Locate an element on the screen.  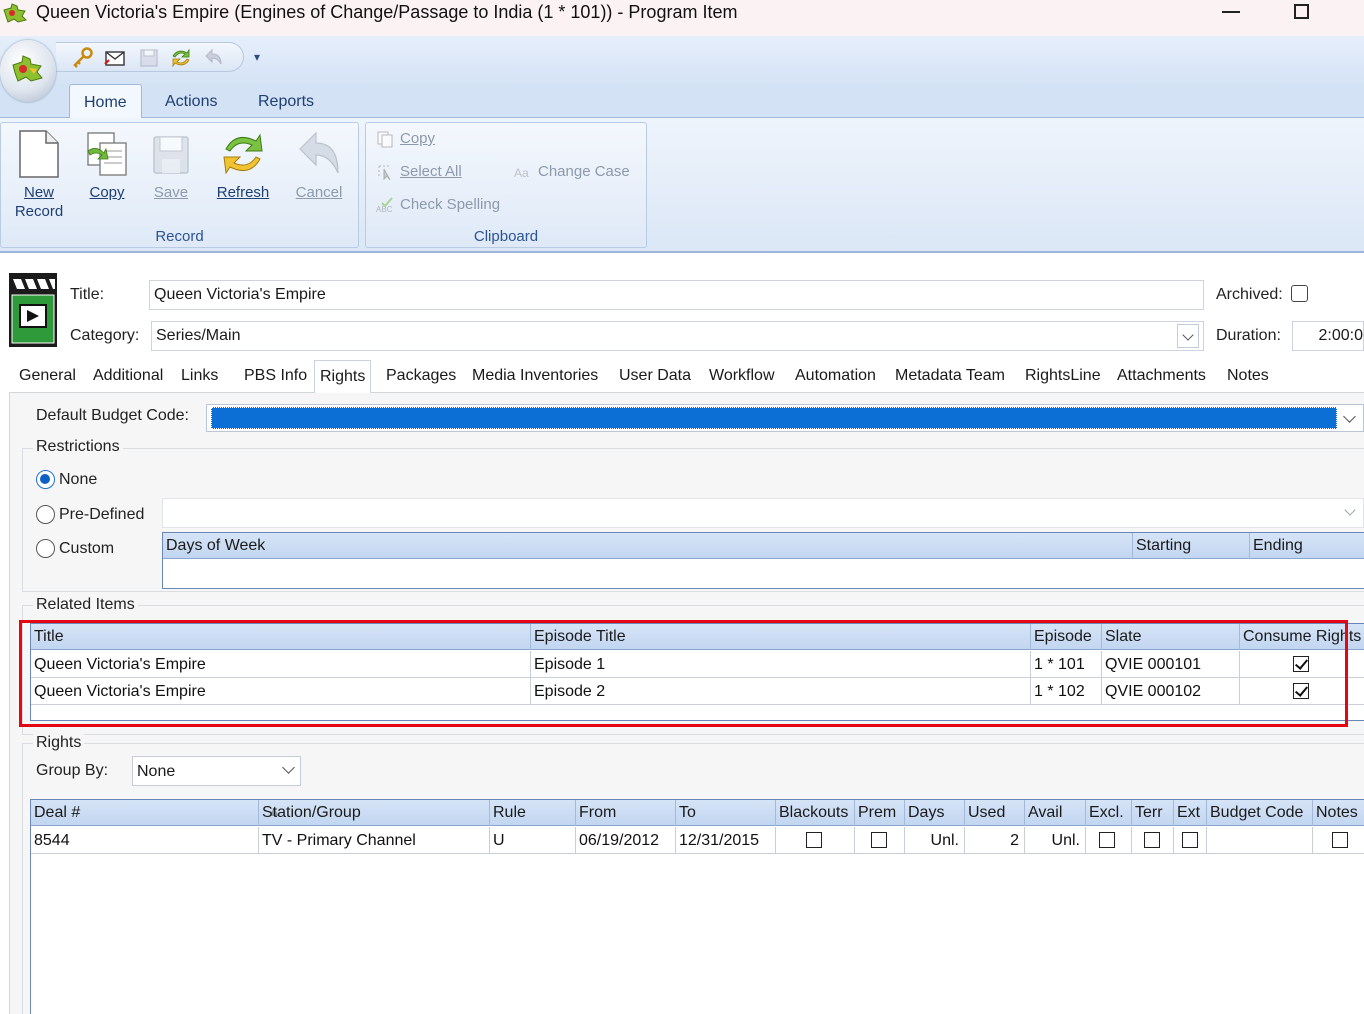
minimize-button is located at coordinates (1231, 12).